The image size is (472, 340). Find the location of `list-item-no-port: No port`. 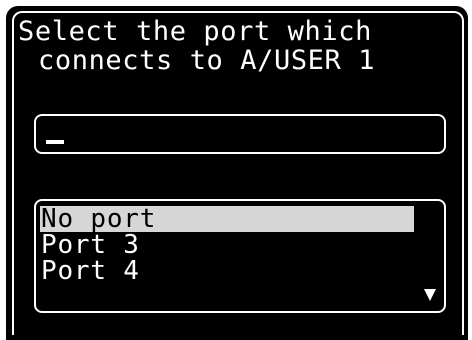

list-item-no-port: No port is located at coordinates (227, 219).